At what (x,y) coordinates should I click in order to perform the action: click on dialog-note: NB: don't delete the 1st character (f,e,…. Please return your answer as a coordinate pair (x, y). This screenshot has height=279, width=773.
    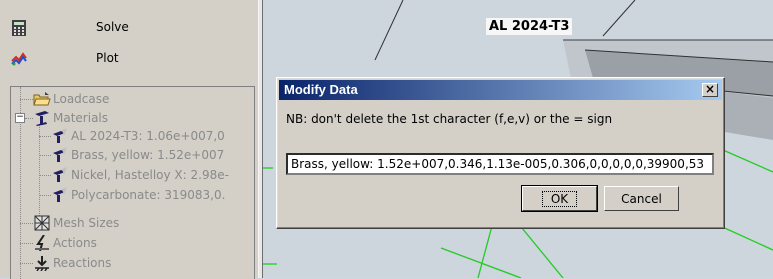
    Looking at the image, I should click on (449, 119).